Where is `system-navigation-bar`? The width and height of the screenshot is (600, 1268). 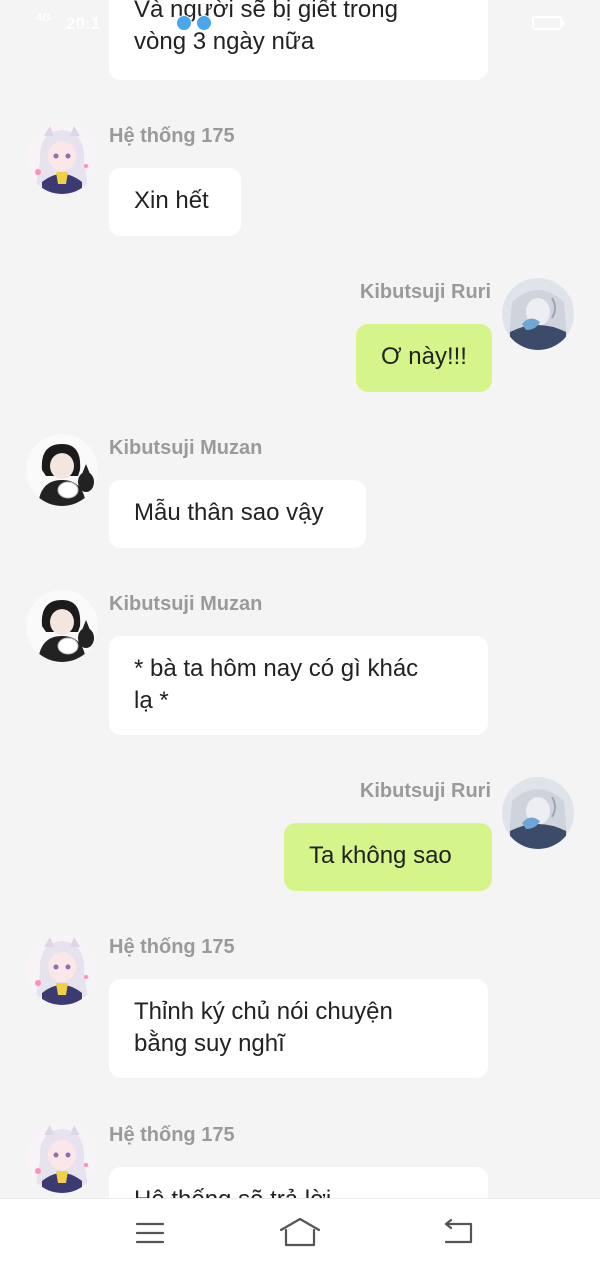
system-navigation-bar is located at coordinates (300, 1233).